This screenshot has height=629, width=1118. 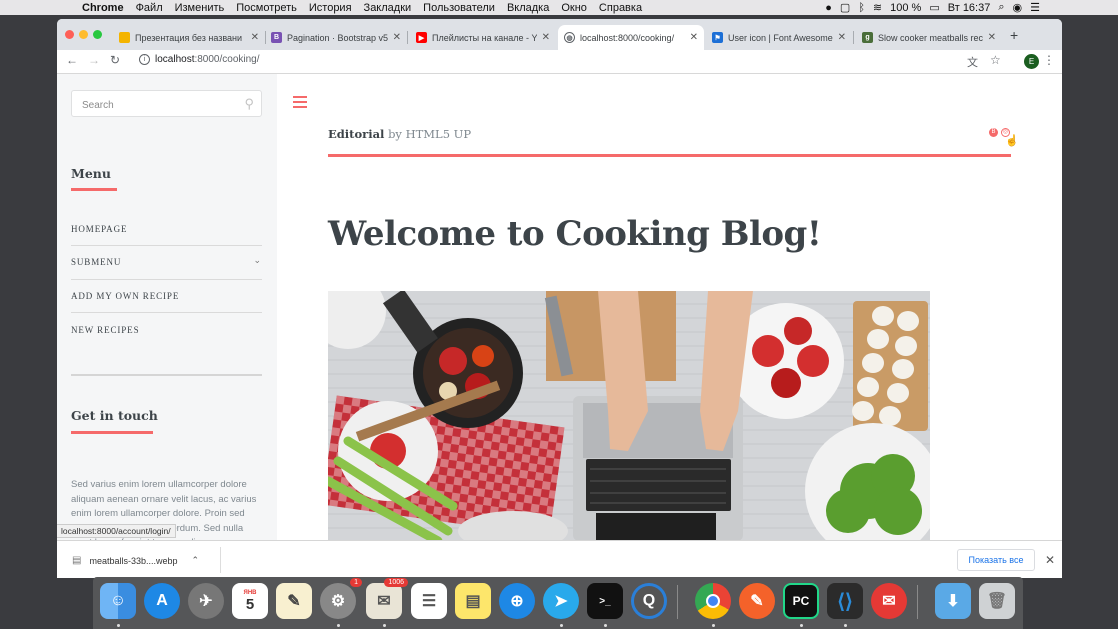 I want to click on tab-meatballs: g Slow cooker meatballs rec ✕, so click(x=929, y=37).